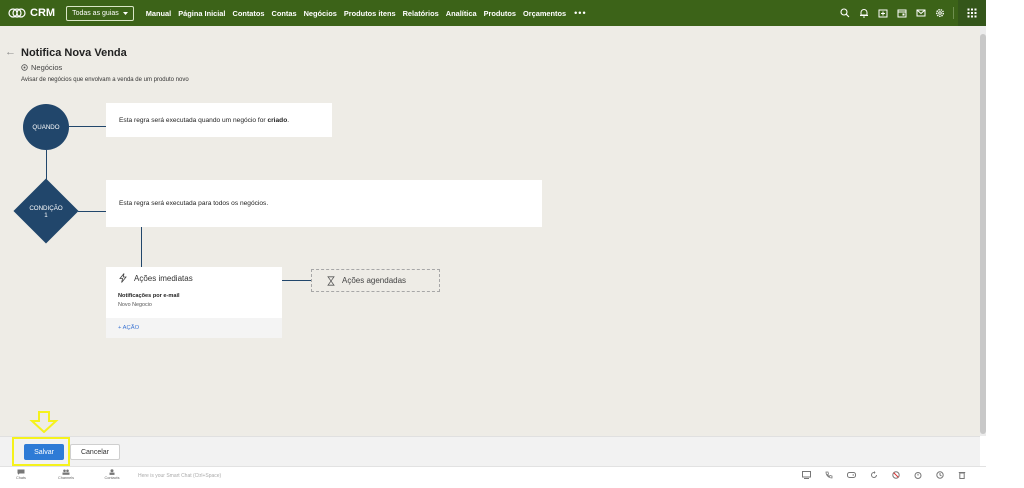  I want to click on smart-chat-input: Here is your Smart Chat (Ctrl+Space), so click(179, 476).